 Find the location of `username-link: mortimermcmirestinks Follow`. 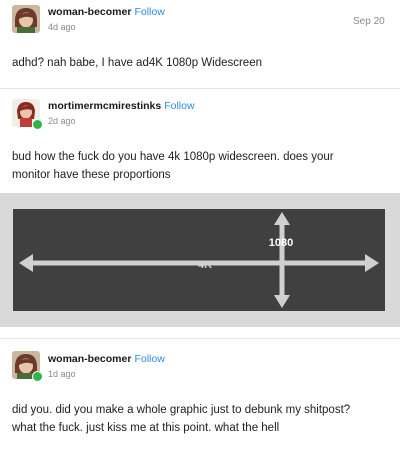

username-link: mortimermcmirestinks Follow is located at coordinates (121, 106).